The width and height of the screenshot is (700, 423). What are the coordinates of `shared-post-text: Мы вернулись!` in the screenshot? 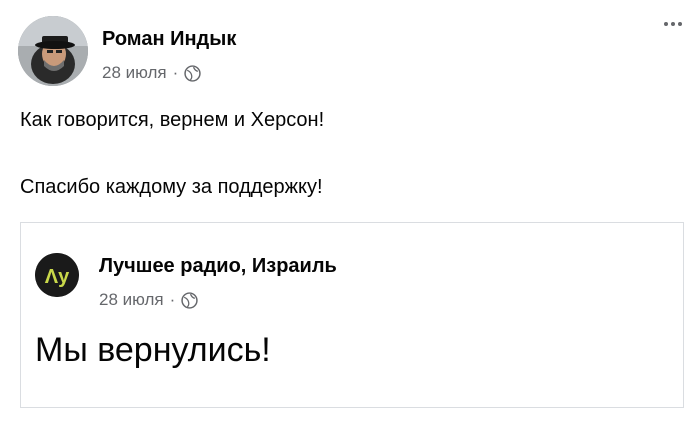 It's located at (153, 350).